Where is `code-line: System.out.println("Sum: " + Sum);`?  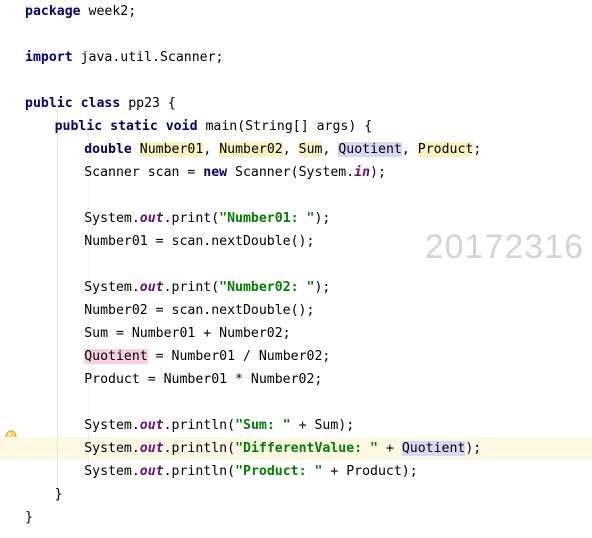 code-line: System.out.println("Sum: " + Sum); is located at coordinates (296, 425).